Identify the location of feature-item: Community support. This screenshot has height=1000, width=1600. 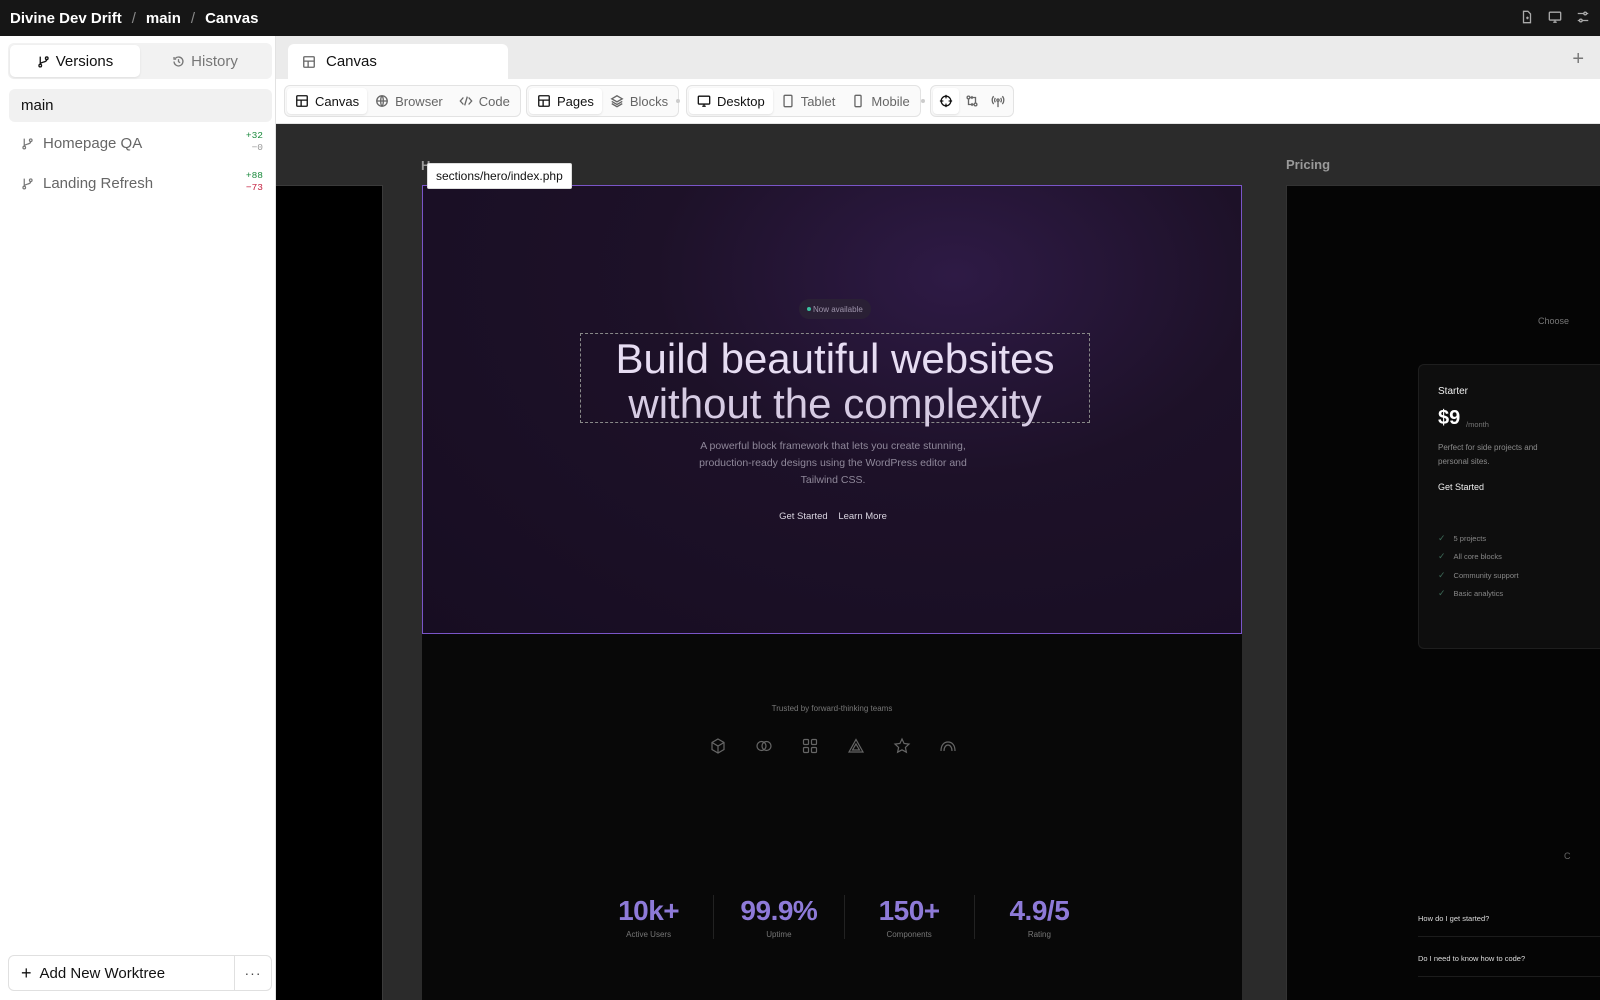
(1478, 575).